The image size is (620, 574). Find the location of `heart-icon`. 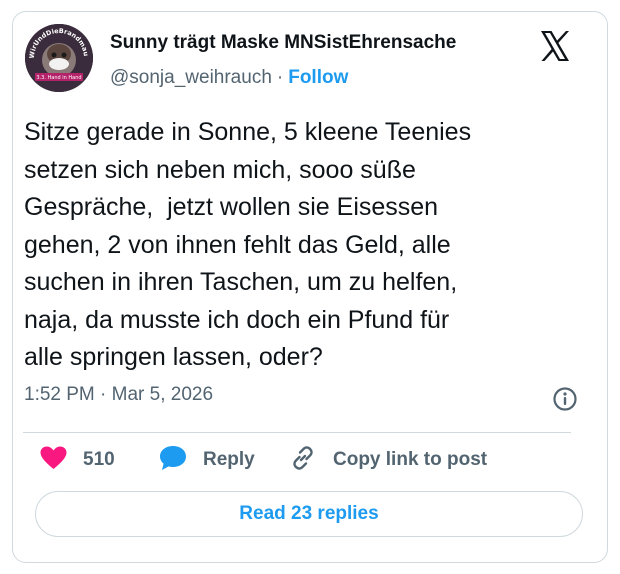

heart-icon is located at coordinates (53, 460).